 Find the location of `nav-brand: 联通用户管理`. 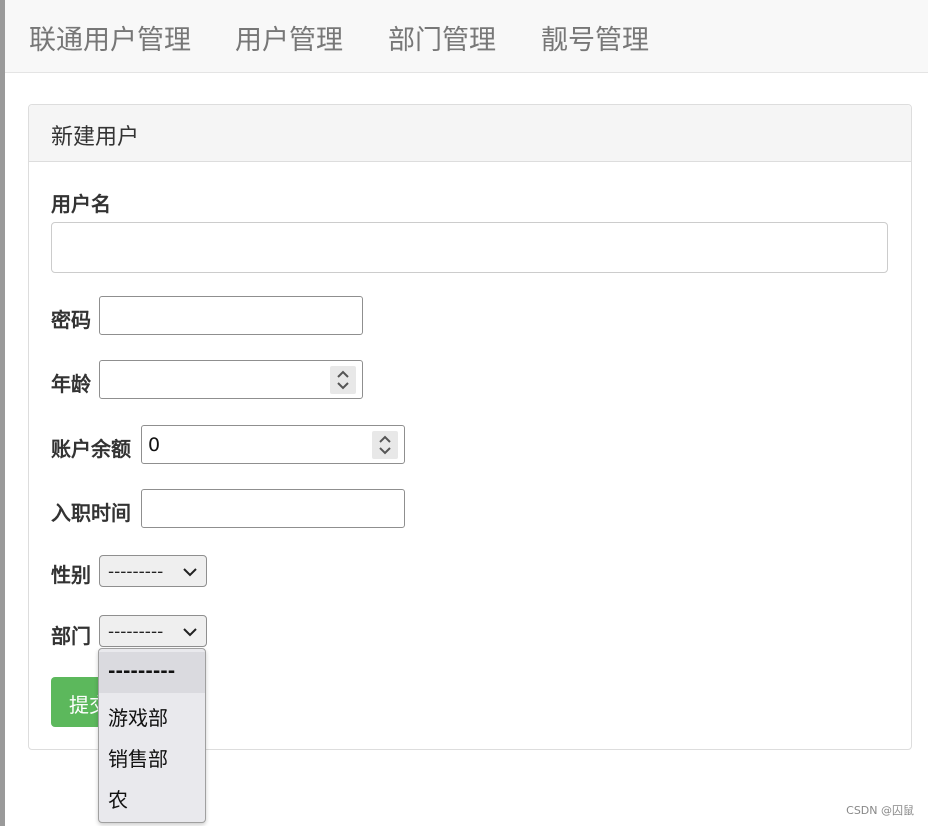

nav-brand: 联通用户管理 is located at coordinates (110, 37).